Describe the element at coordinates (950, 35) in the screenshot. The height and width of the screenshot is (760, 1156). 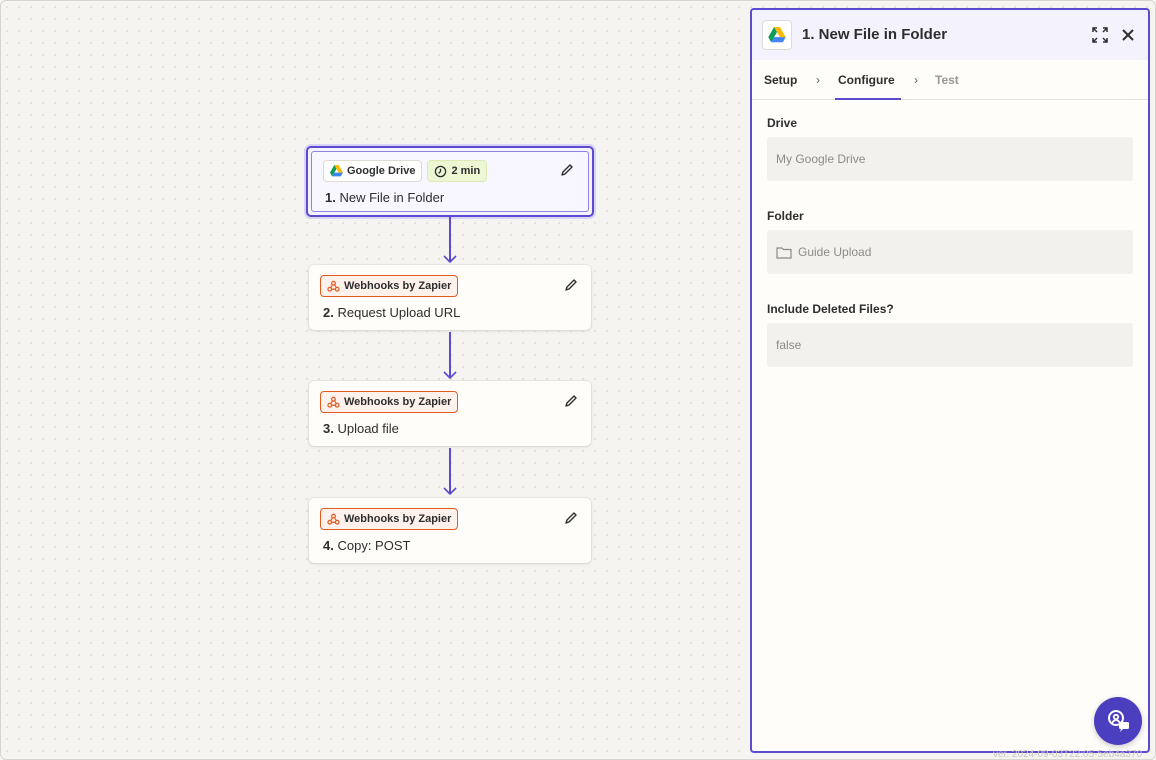
I see `panel-header: 1. New File in Folder` at that location.